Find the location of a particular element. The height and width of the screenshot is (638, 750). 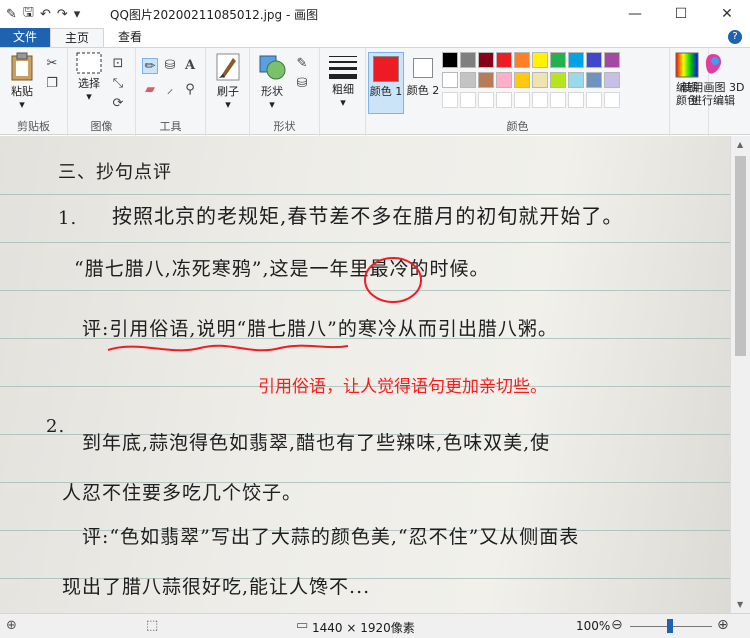

image-group: 选择 ▾ ⊡ ⤡ ⟳ 图像 is located at coordinates (102, 92).